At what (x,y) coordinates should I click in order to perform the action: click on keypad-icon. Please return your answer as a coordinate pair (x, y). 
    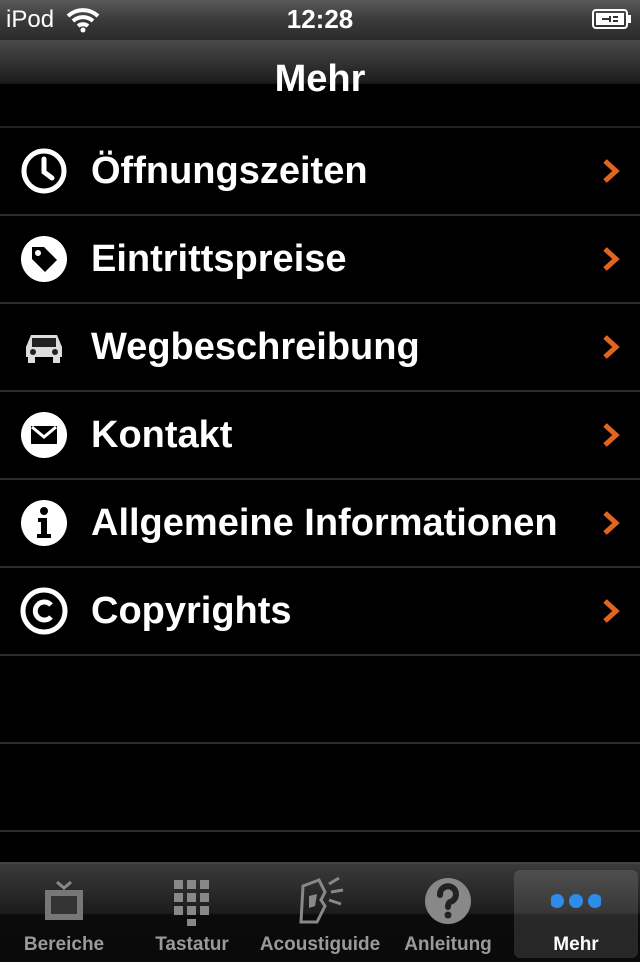
    Looking at the image, I should click on (191, 903).